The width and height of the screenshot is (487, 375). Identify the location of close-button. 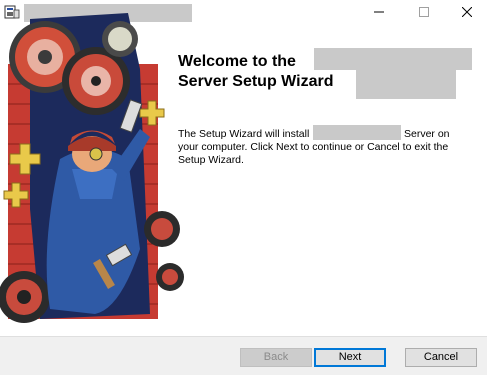
(465, 12).